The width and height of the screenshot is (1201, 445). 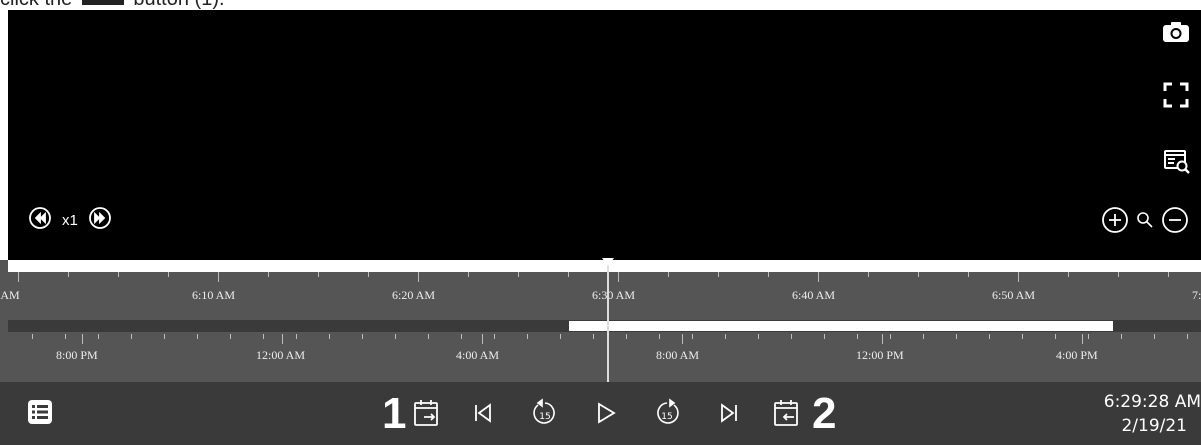 I want to click on caption-prefix: click the, so click(x=36, y=5).